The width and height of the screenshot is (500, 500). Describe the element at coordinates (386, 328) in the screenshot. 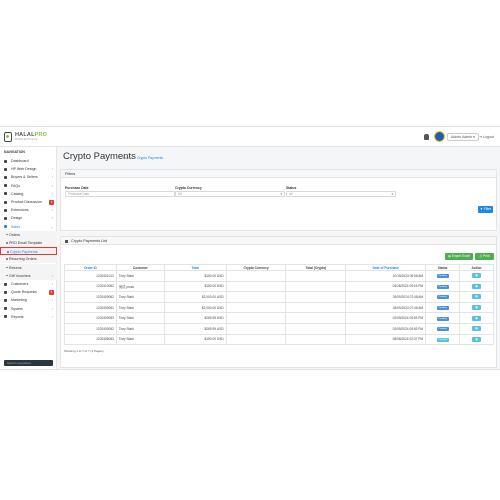

I see `purchase-date-cell: 02/09/2024 09:53 PM` at that location.